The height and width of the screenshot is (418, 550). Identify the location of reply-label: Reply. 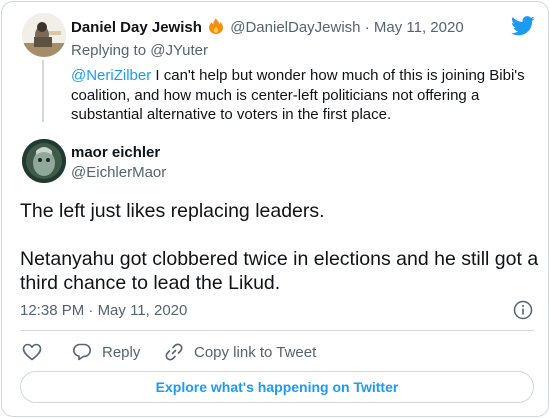
(121, 352).